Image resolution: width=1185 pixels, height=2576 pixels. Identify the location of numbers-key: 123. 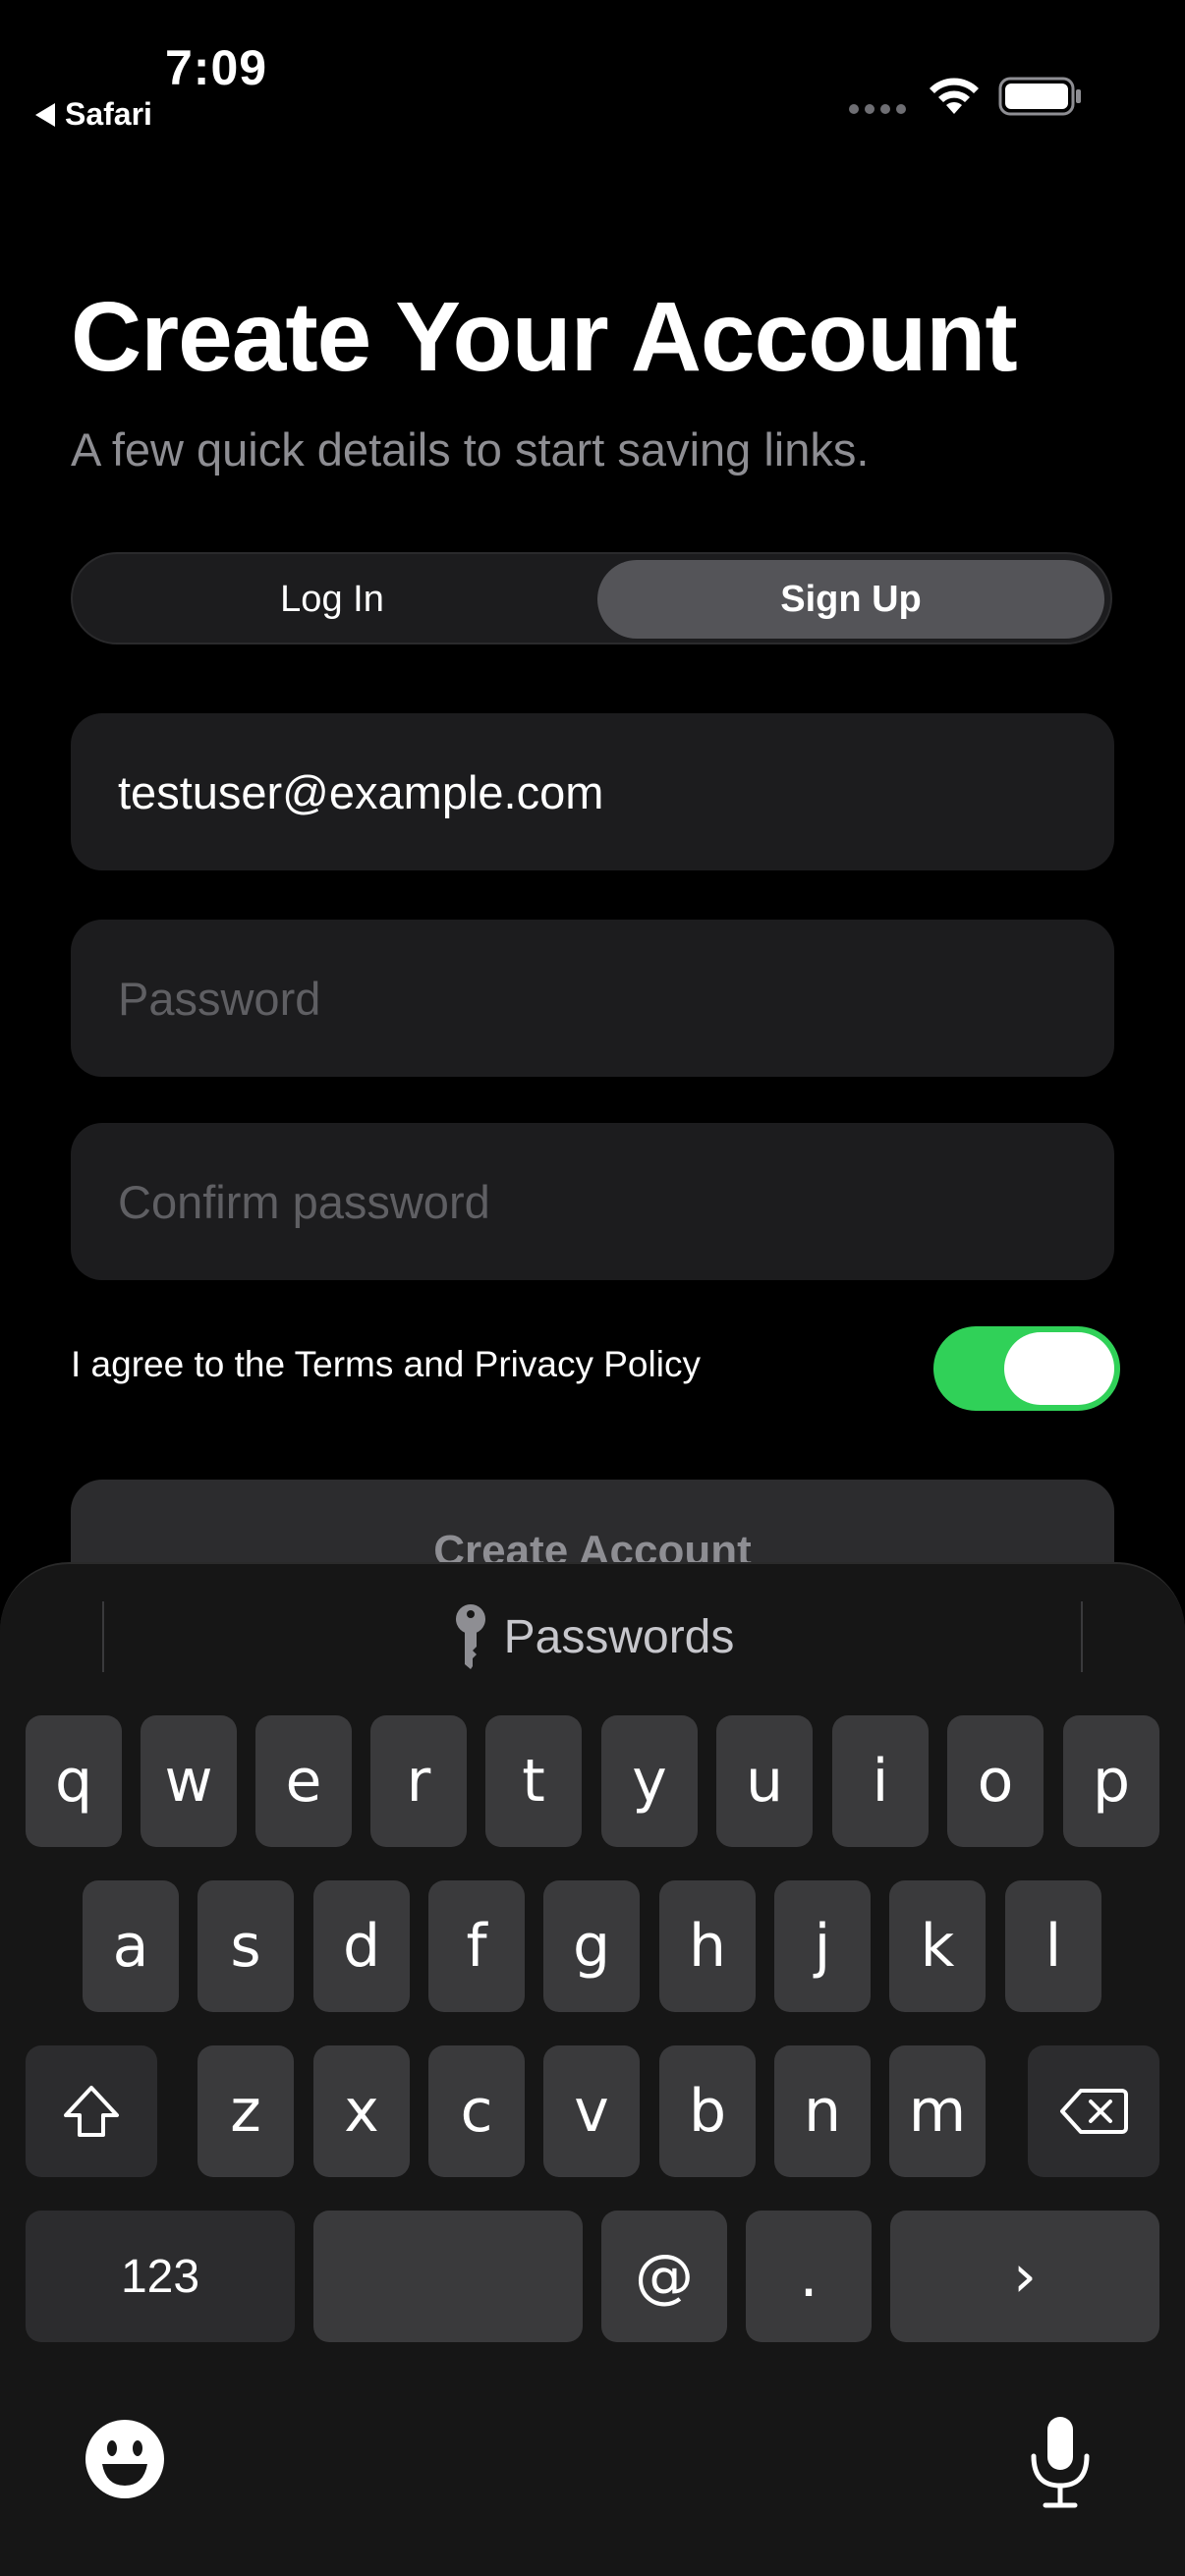
(161, 2276).